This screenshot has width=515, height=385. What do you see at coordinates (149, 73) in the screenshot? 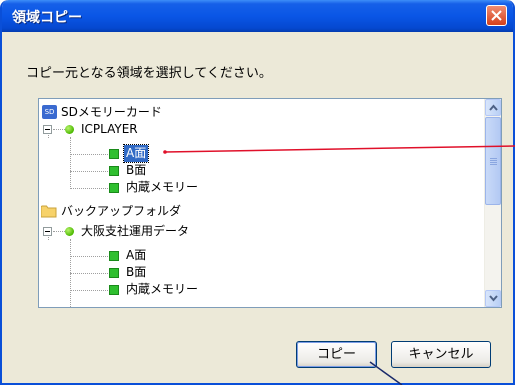
I see `instruction-text: コピー元となる領域を選択してください。` at bounding box center [149, 73].